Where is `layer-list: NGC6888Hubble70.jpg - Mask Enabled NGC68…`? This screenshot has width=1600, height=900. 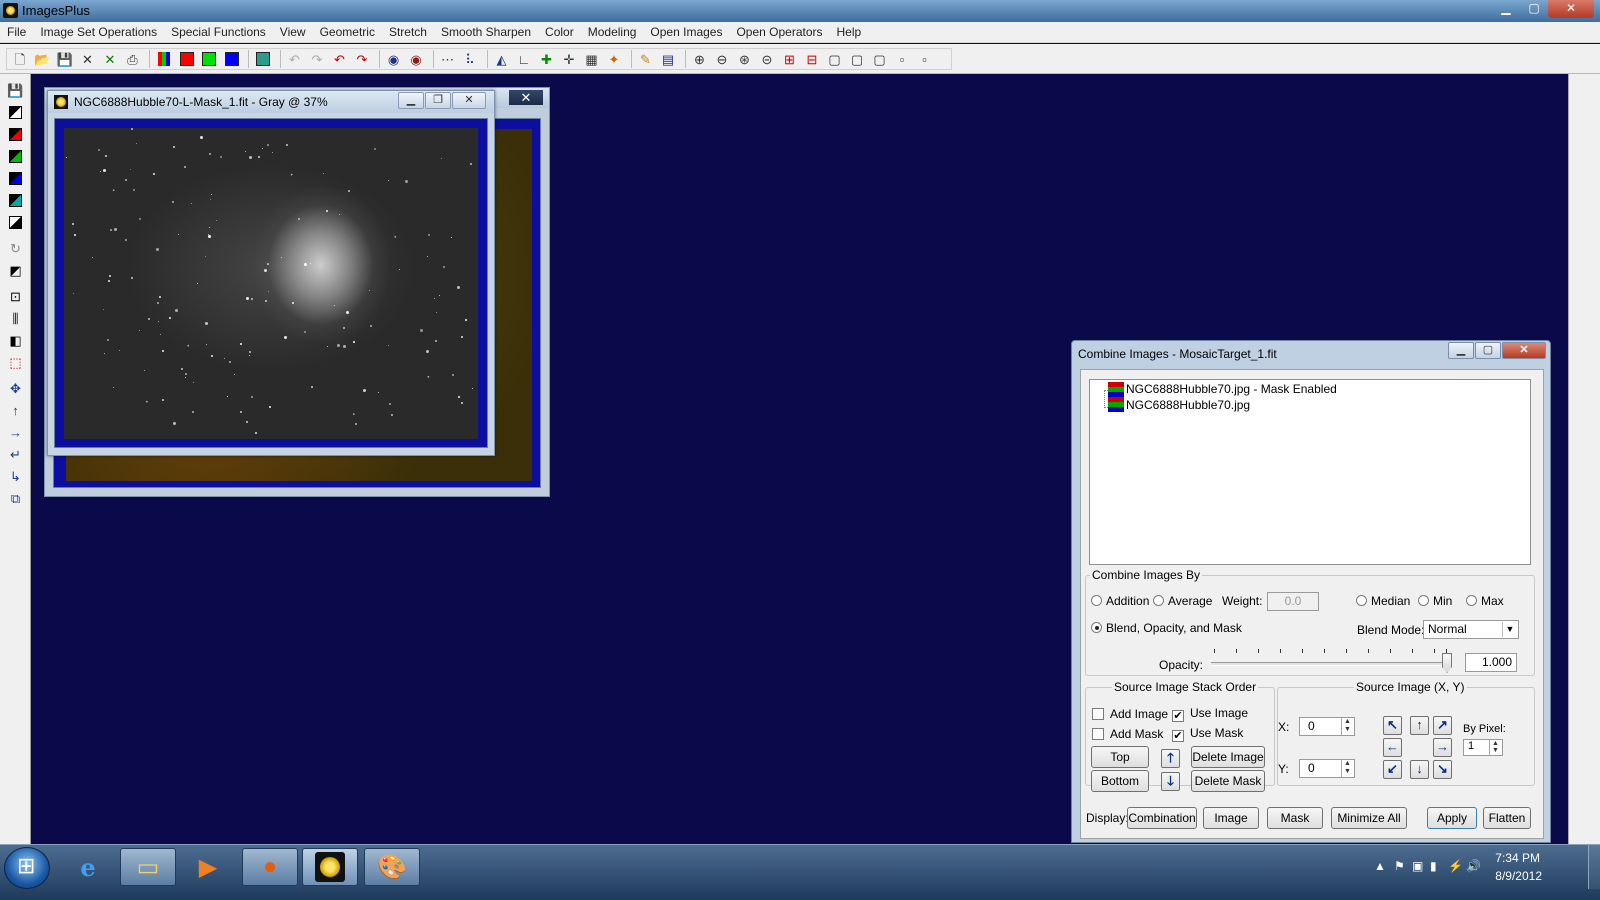 layer-list: NGC6888Hubble70.jpg - Mask Enabled NGC68… is located at coordinates (1310, 472).